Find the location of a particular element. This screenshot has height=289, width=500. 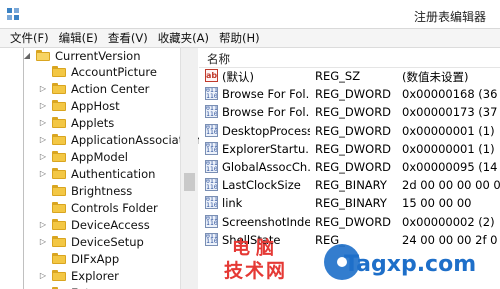

folder-open-icon is located at coordinates (43, 55).